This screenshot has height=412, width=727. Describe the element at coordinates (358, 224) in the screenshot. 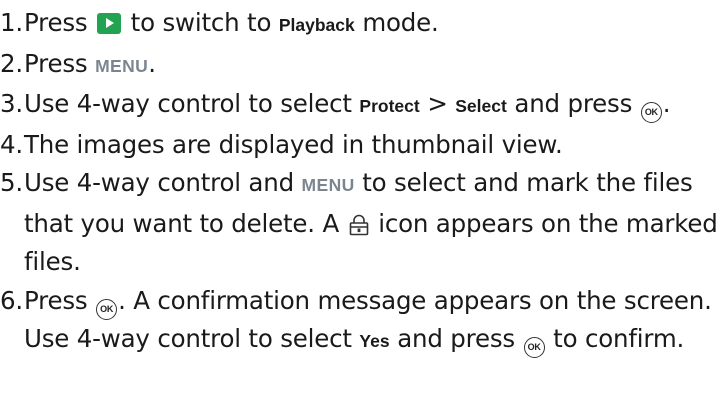

I see `protect-lock-icon` at that location.